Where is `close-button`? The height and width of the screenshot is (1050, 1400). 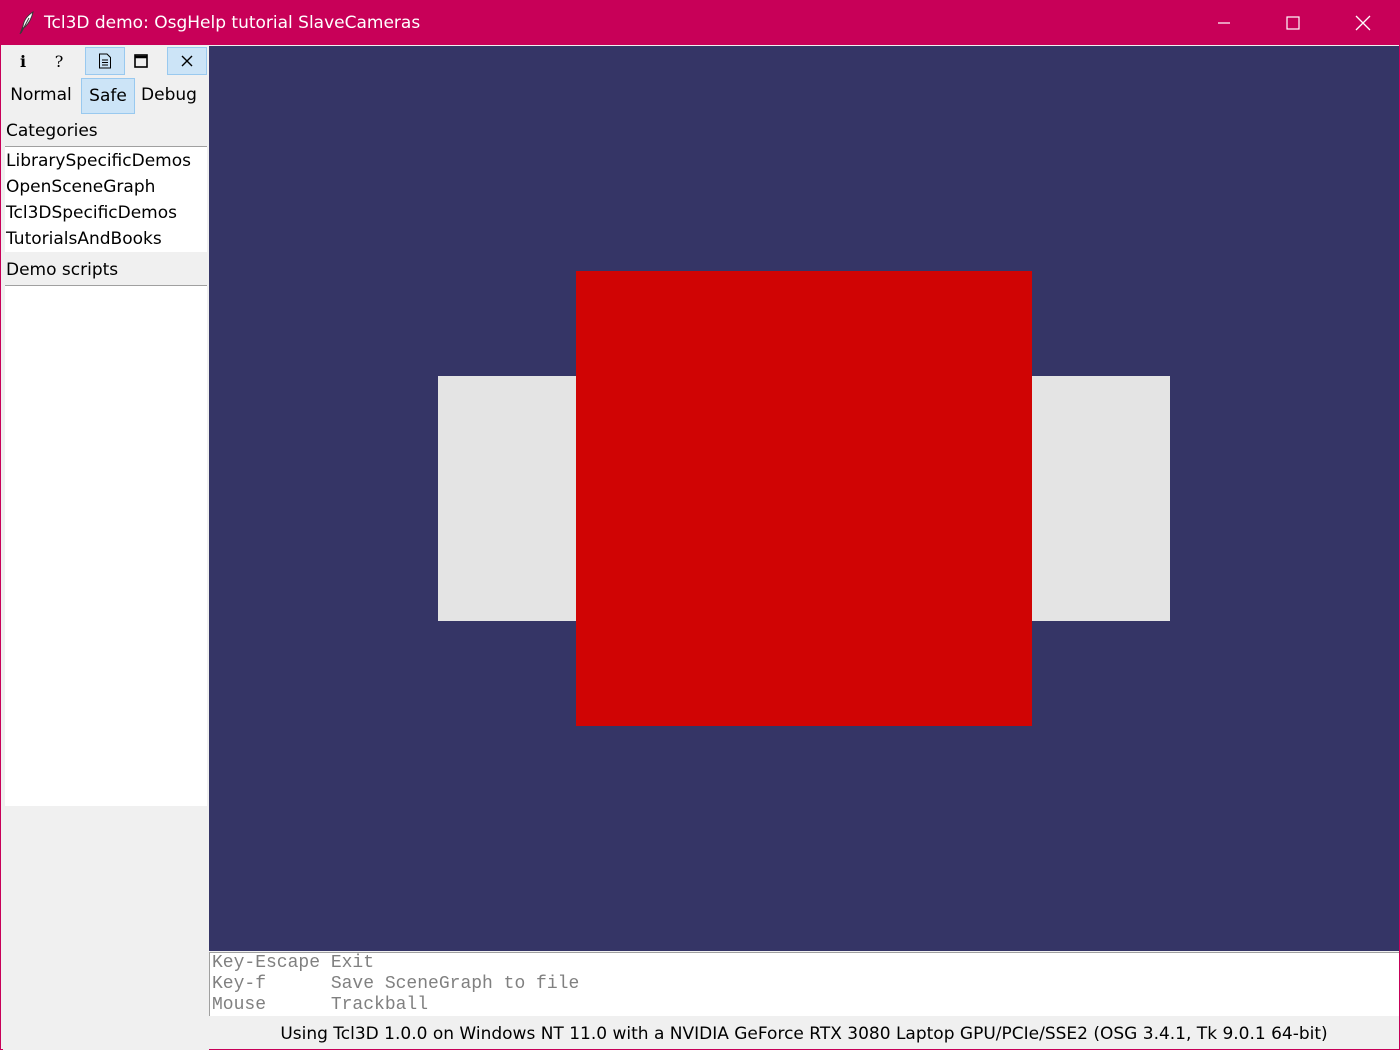 close-button is located at coordinates (187, 61).